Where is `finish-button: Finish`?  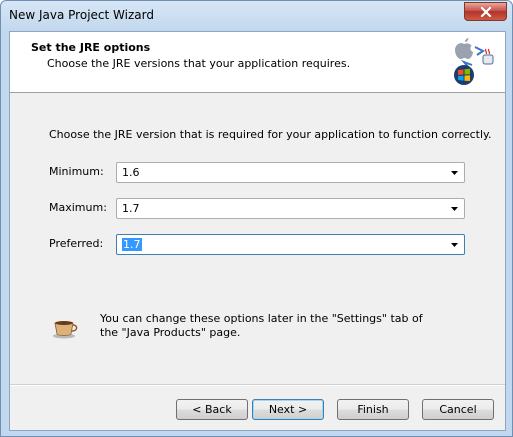
finish-button: Finish is located at coordinates (373, 409).